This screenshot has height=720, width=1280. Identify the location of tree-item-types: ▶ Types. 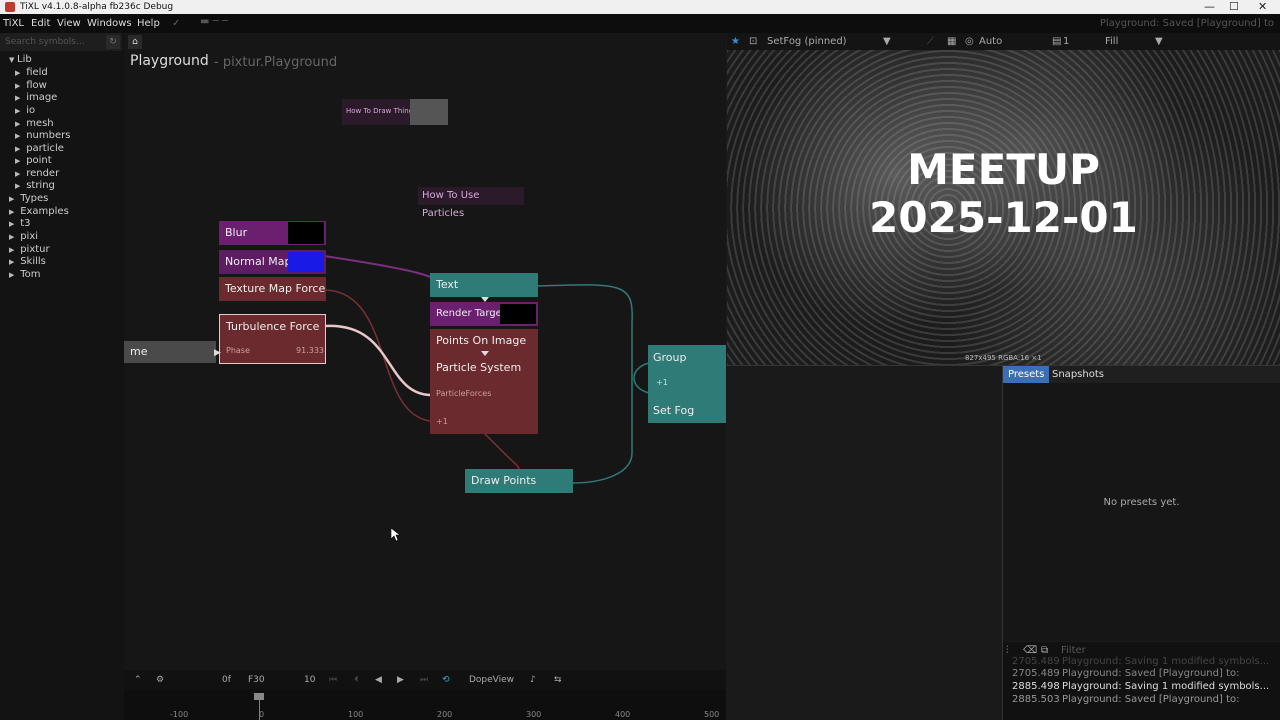
(28, 198).